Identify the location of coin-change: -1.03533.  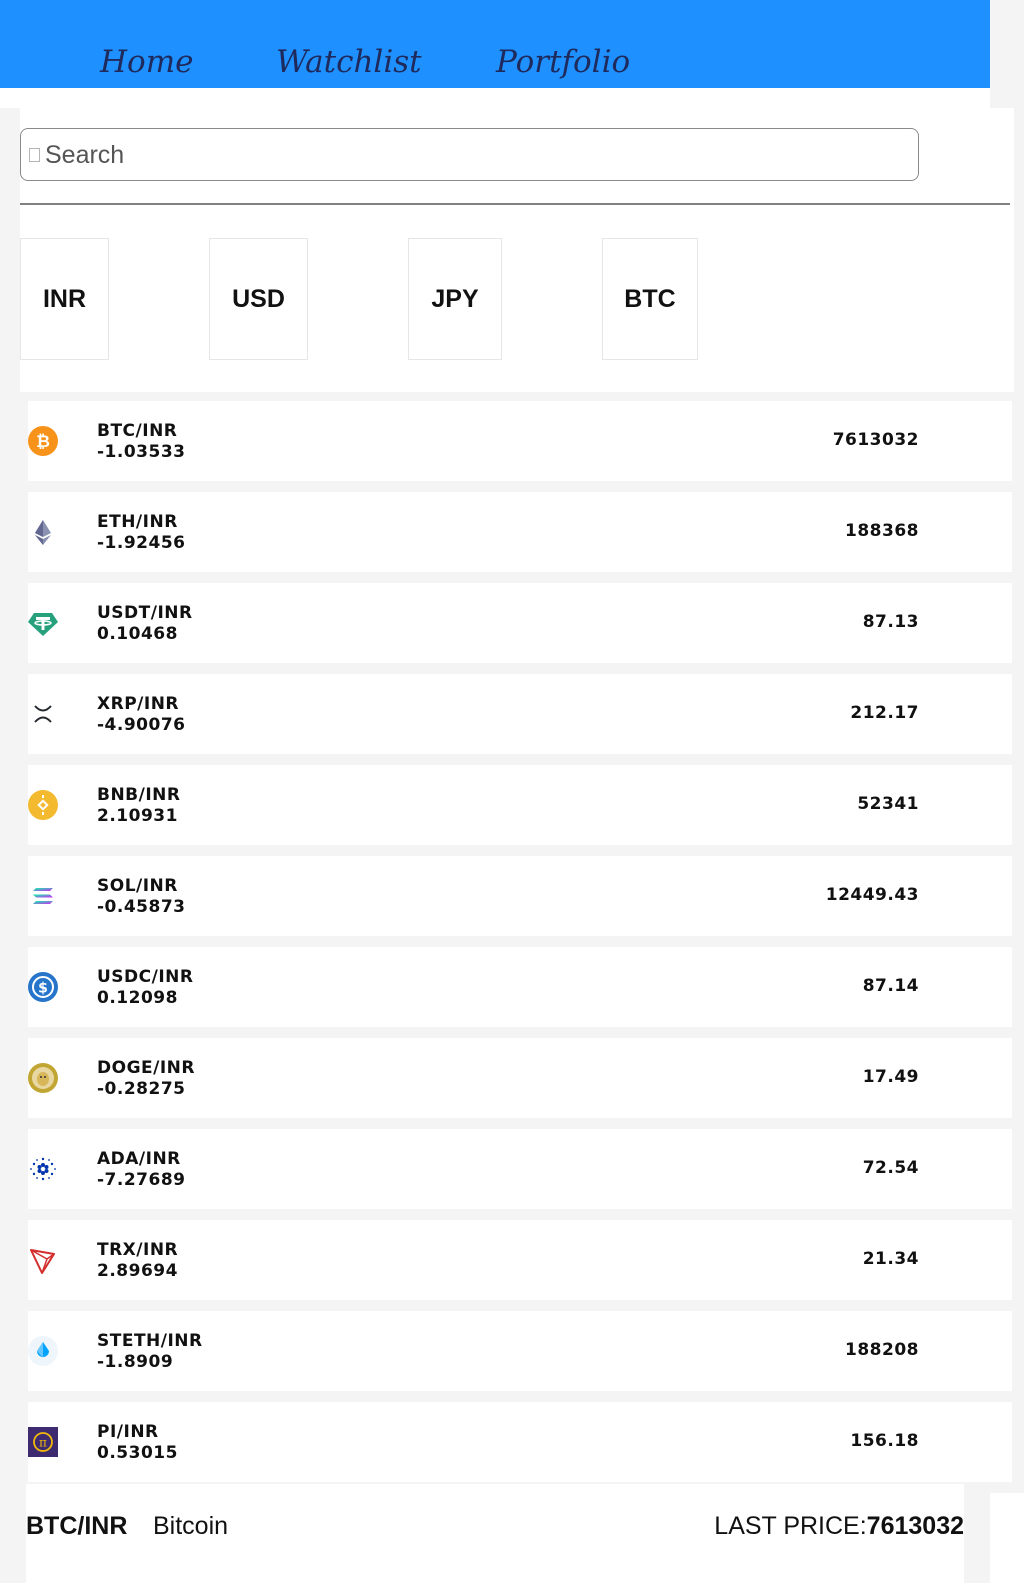
(141, 452).